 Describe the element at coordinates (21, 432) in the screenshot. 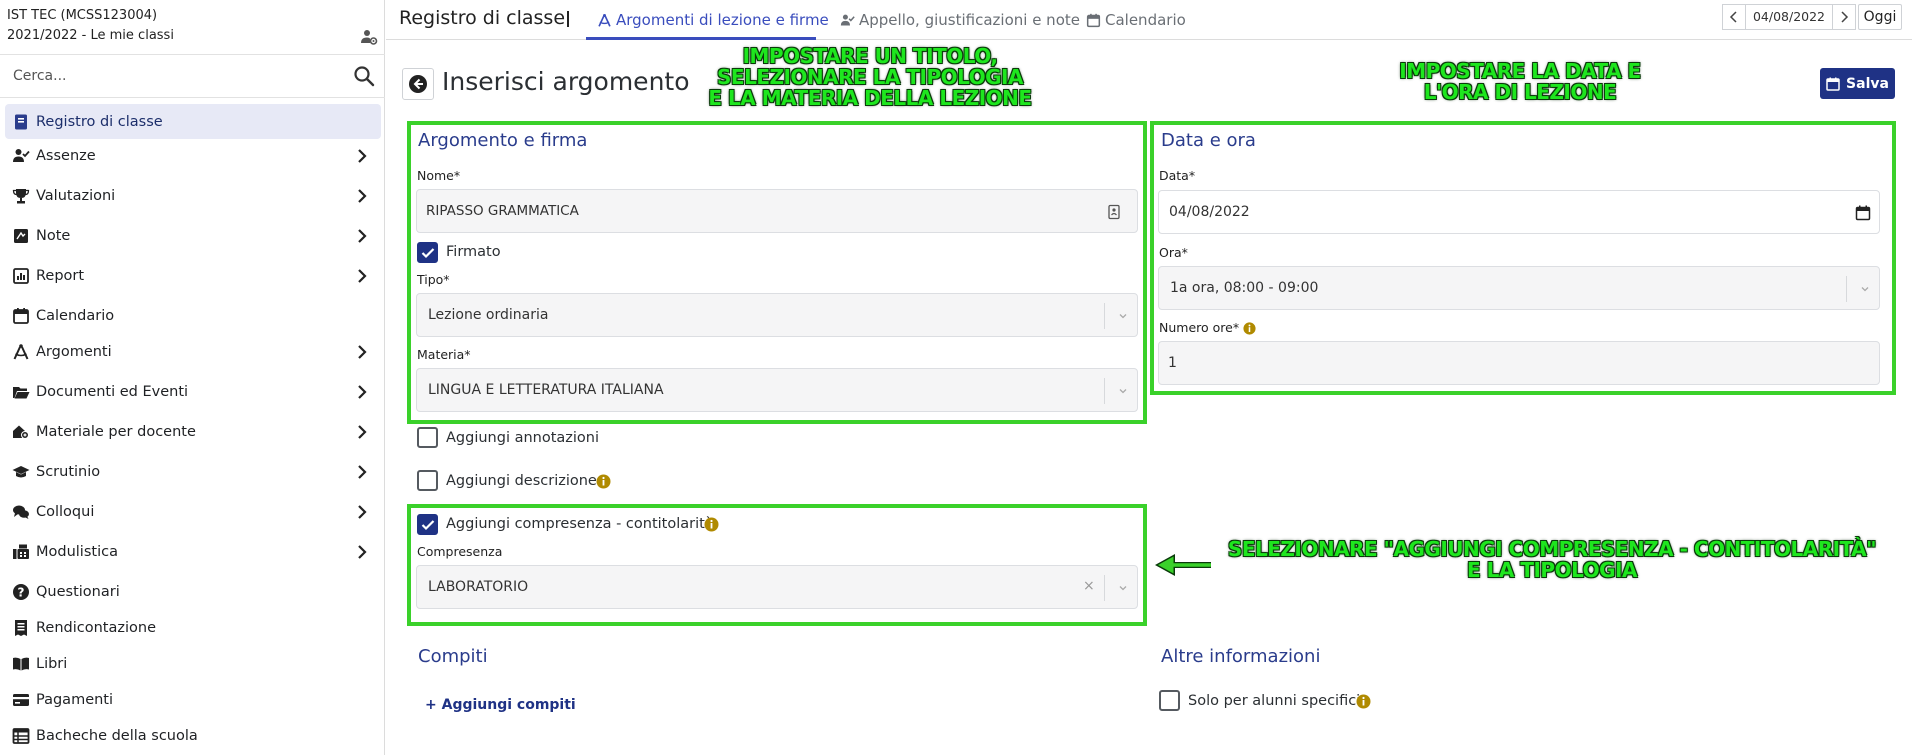

I see `house-share-icon` at that location.